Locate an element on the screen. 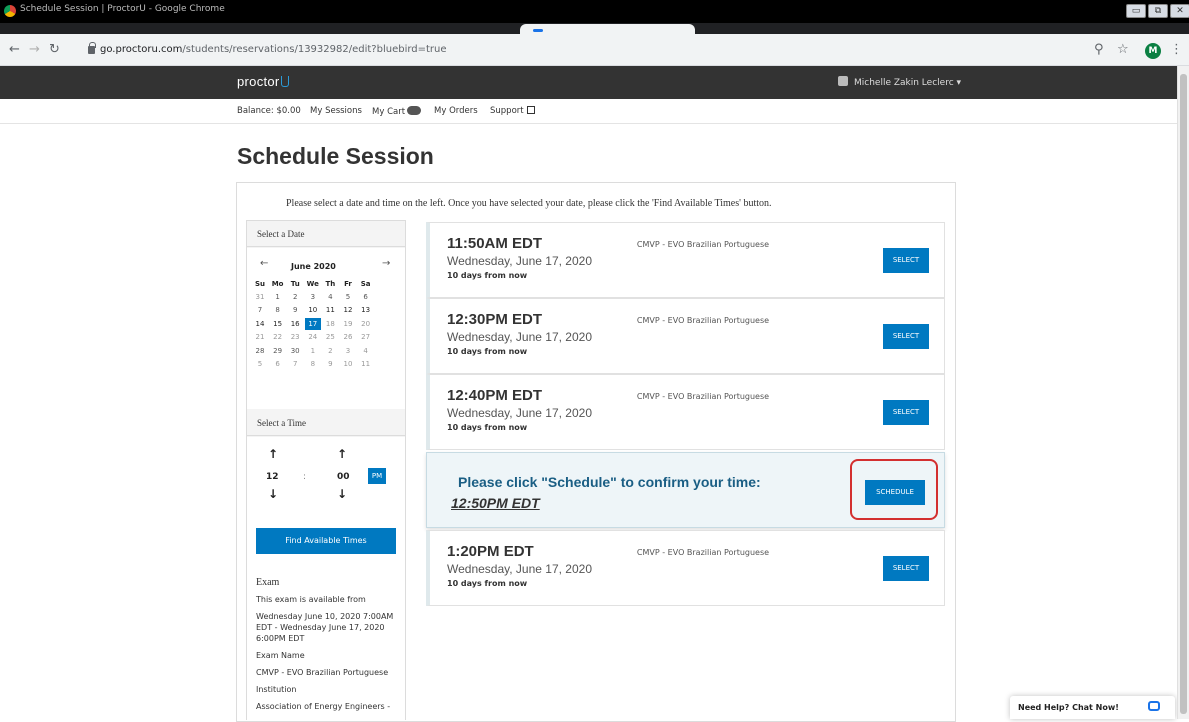 This screenshot has height=722, width=1189. next-month-button: → is located at coordinates (386, 263).